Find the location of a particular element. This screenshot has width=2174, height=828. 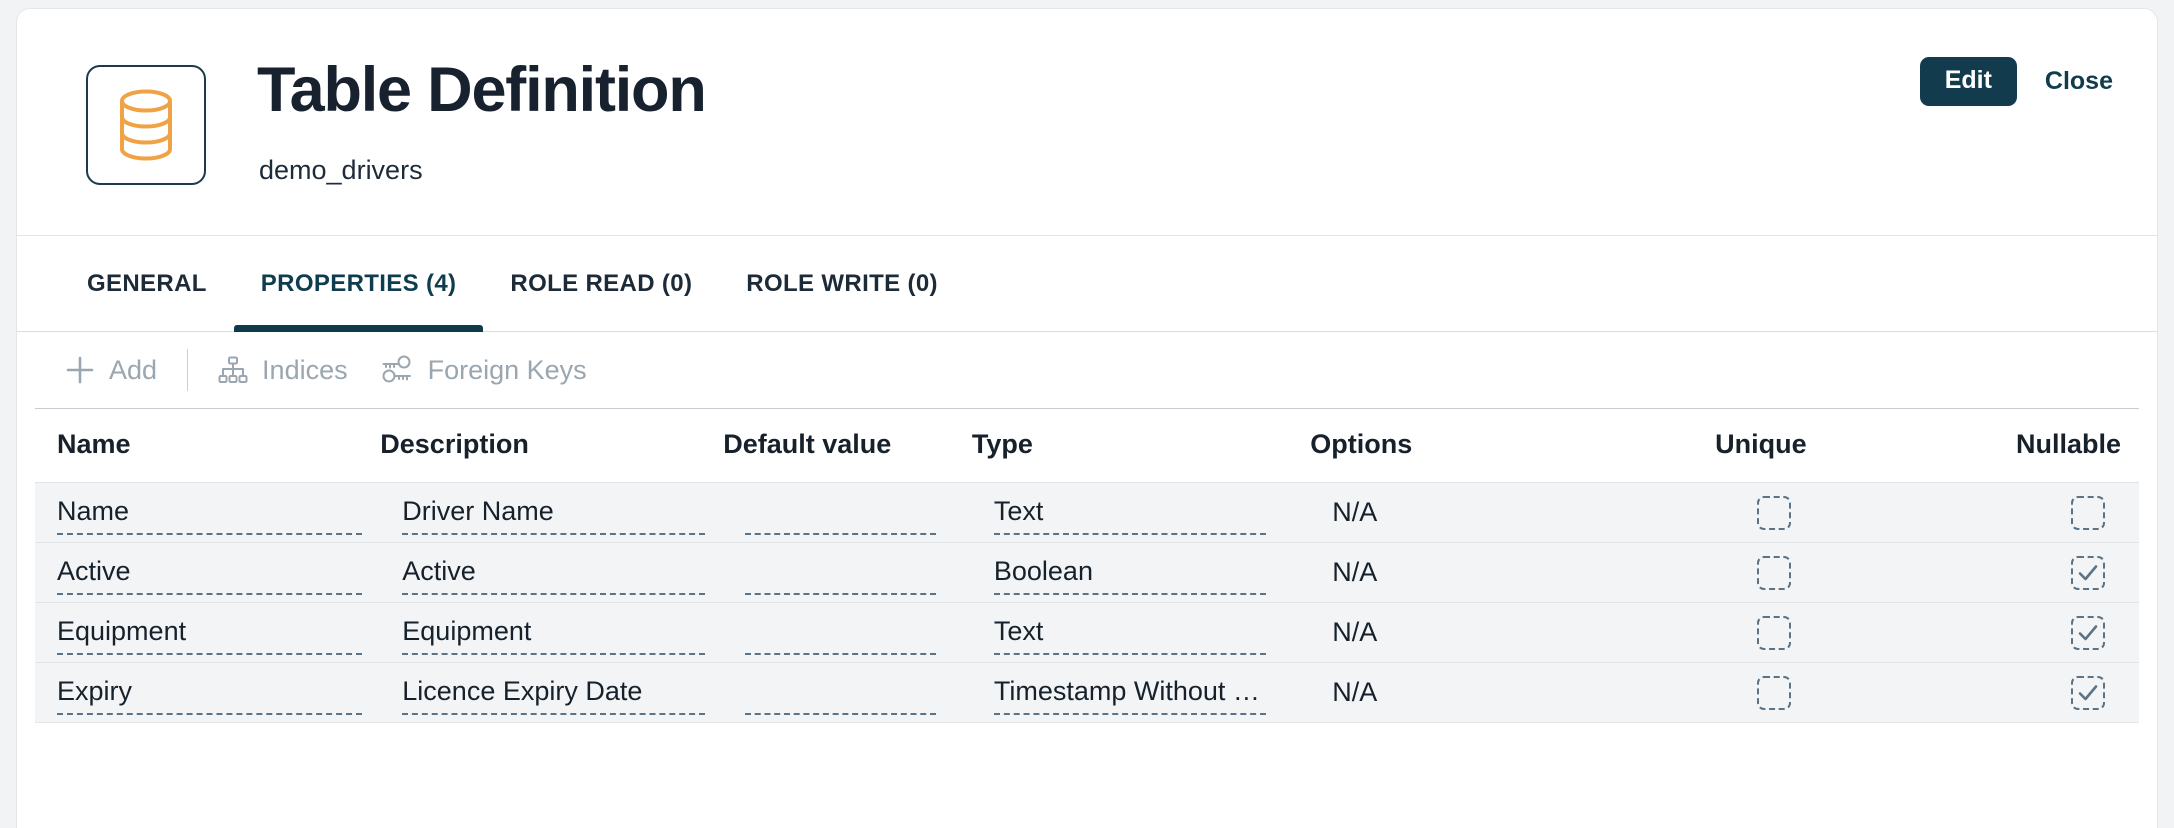

foreign-keys-button: Foreign Keys is located at coordinates (483, 370).